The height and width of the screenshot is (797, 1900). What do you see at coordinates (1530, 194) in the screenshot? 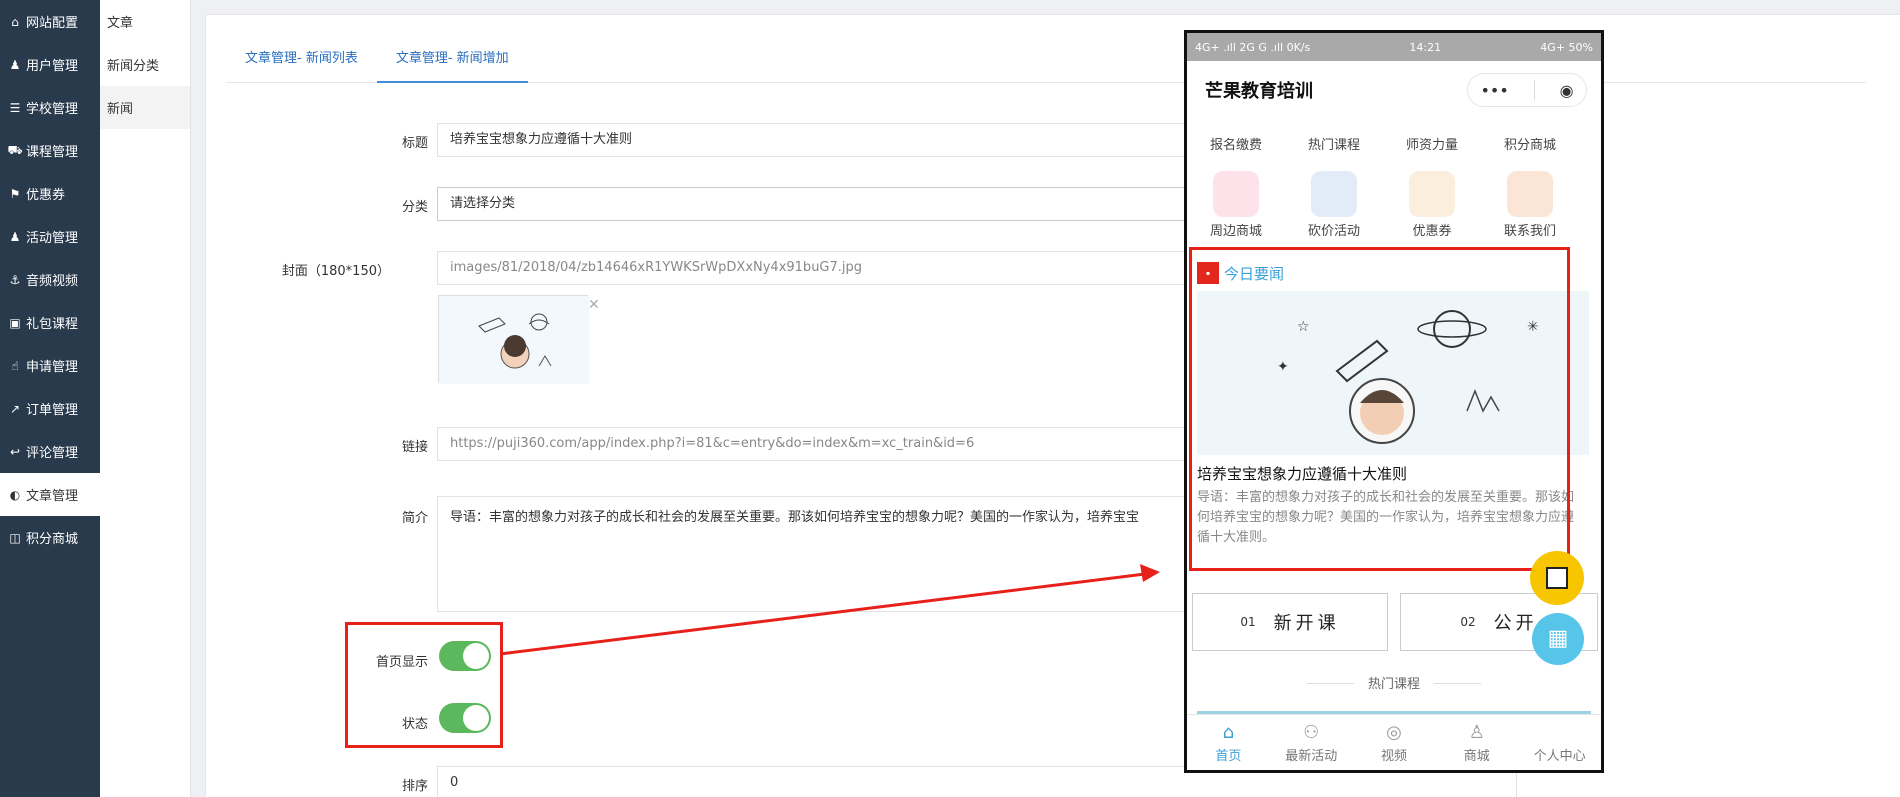
I see `kids-pair-icon` at bounding box center [1530, 194].